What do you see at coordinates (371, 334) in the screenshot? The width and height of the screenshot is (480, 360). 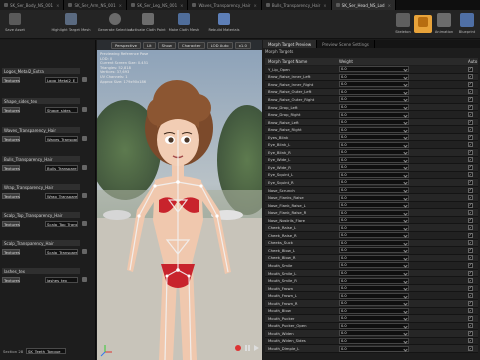 I see `table-row: Mouth_Widen 0.0 ✓` at bounding box center [371, 334].